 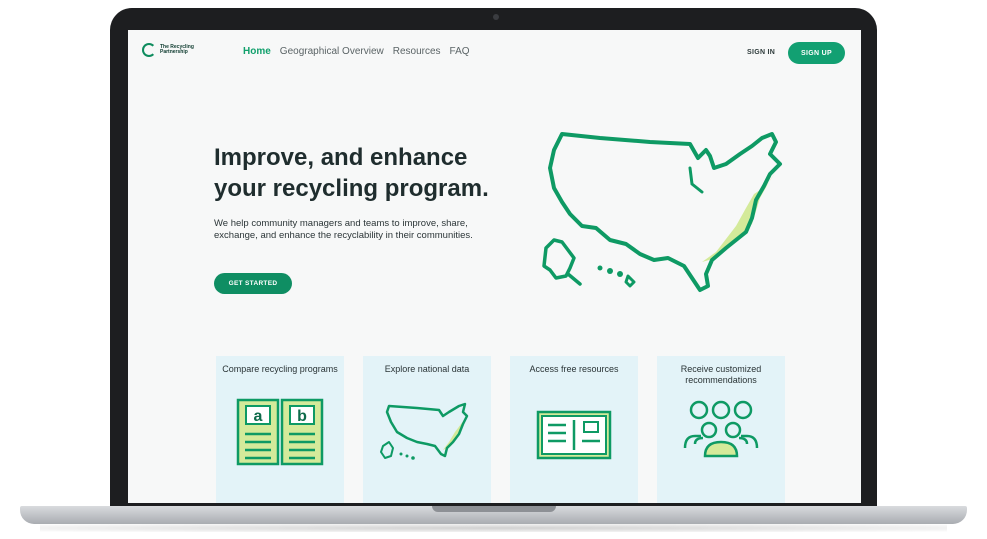 I want to click on card-title: Receive customized recommendations, so click(x=721, y=374).